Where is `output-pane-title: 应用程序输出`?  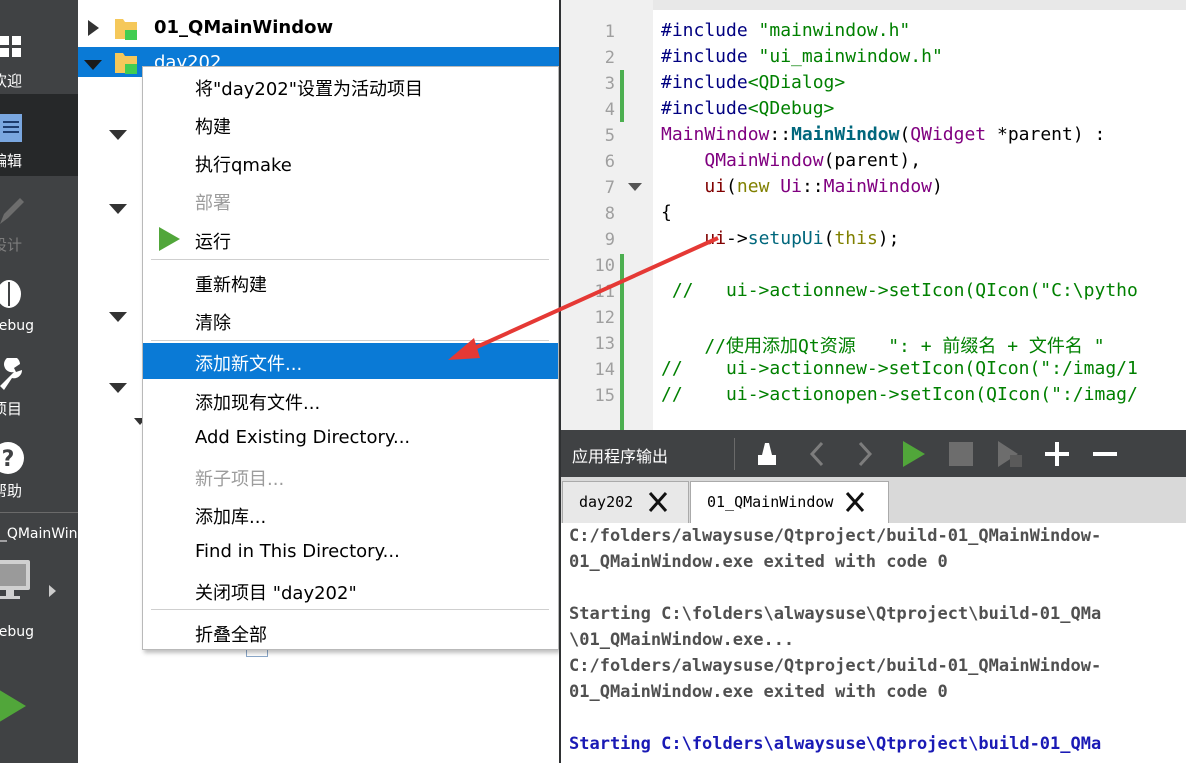 output-pane-title: 应用程序输出 is located at coordinates (620, 456).